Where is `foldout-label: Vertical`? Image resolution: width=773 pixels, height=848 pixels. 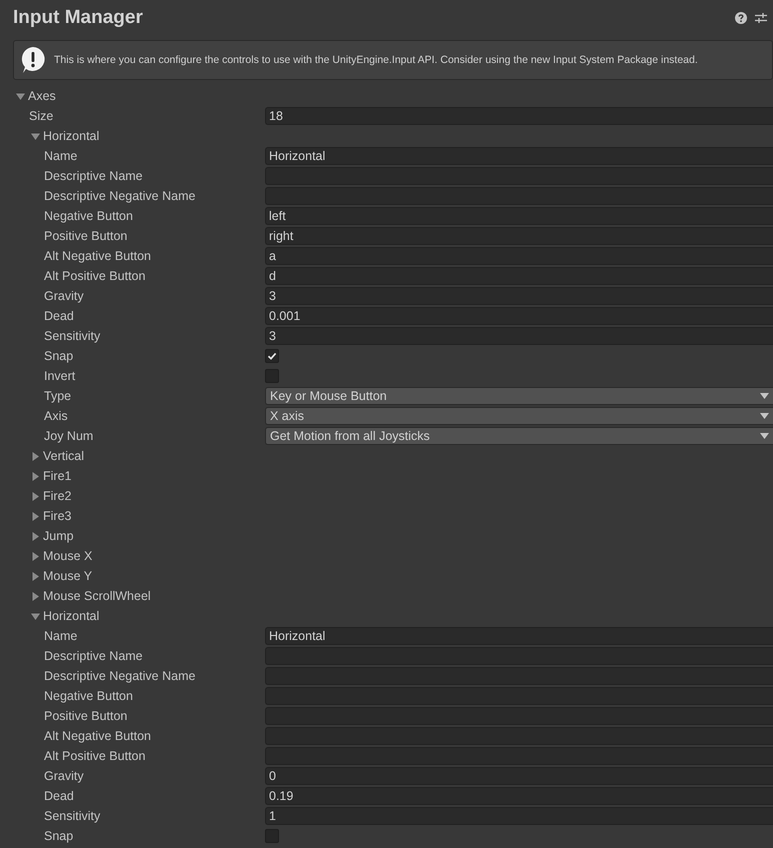 foldout-label: Vertical is located at coordinates (63, 456).